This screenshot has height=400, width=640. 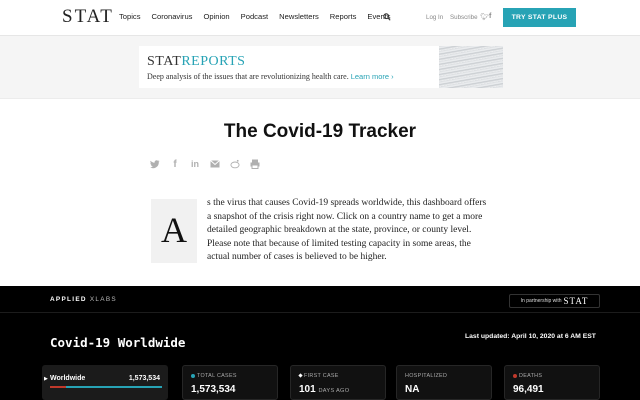 What do you see at coordinates (195, 164) in the screenshot?
I see `linkedin-share-icon: in` at bounding box center [195, 164].